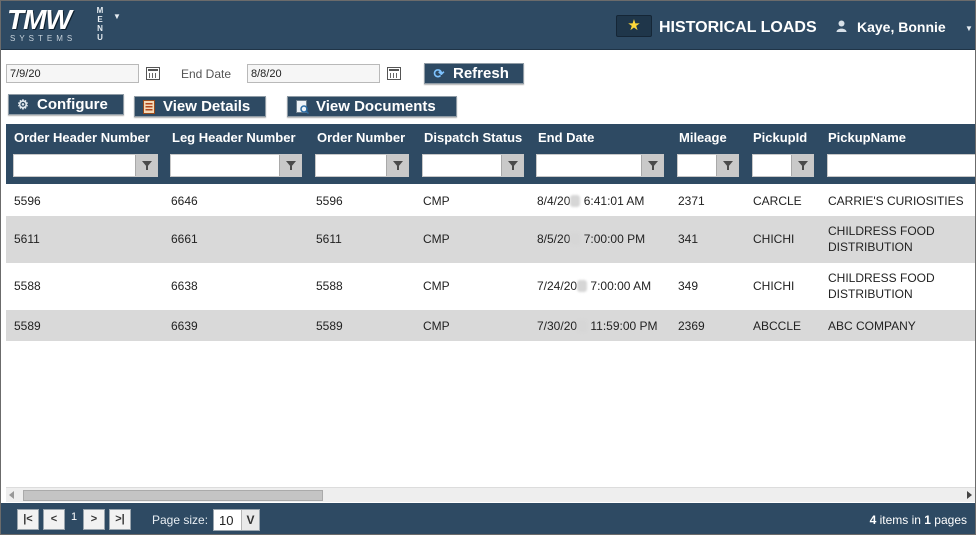 Image resolution: width=976 pixels, height=535 pixels. Describe the element at coordinates (74, 517) in the screenshot. I see `current-page-number: 1` at that location.